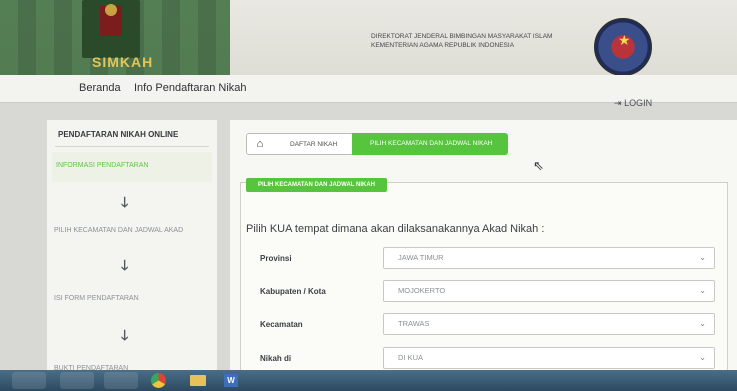  I want to click on kecamatan-value: TRAWAS, so click(414, 323).